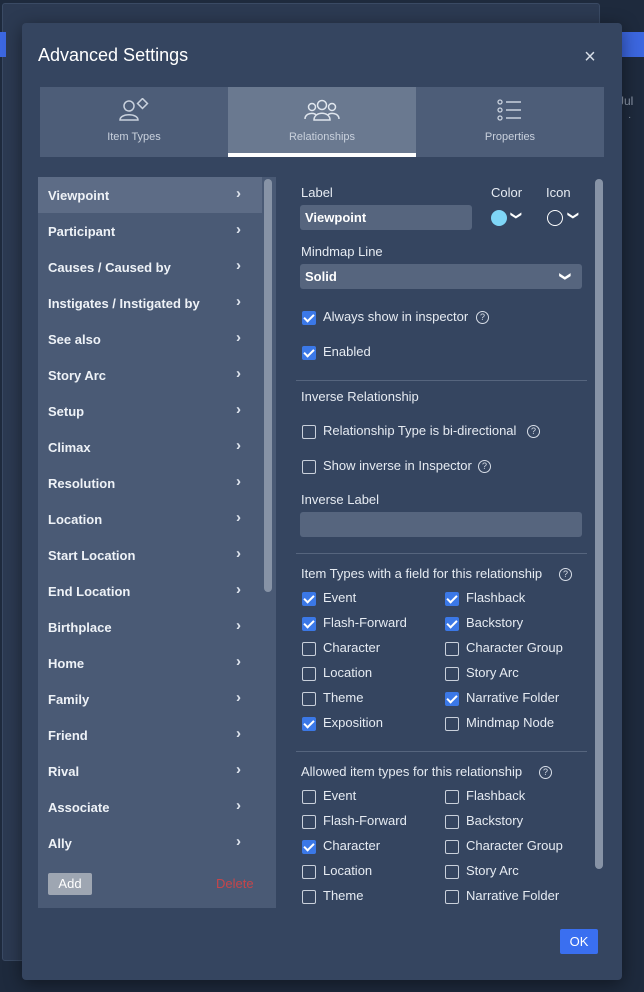  I want to click on users-group-icon, so click(322, 110).